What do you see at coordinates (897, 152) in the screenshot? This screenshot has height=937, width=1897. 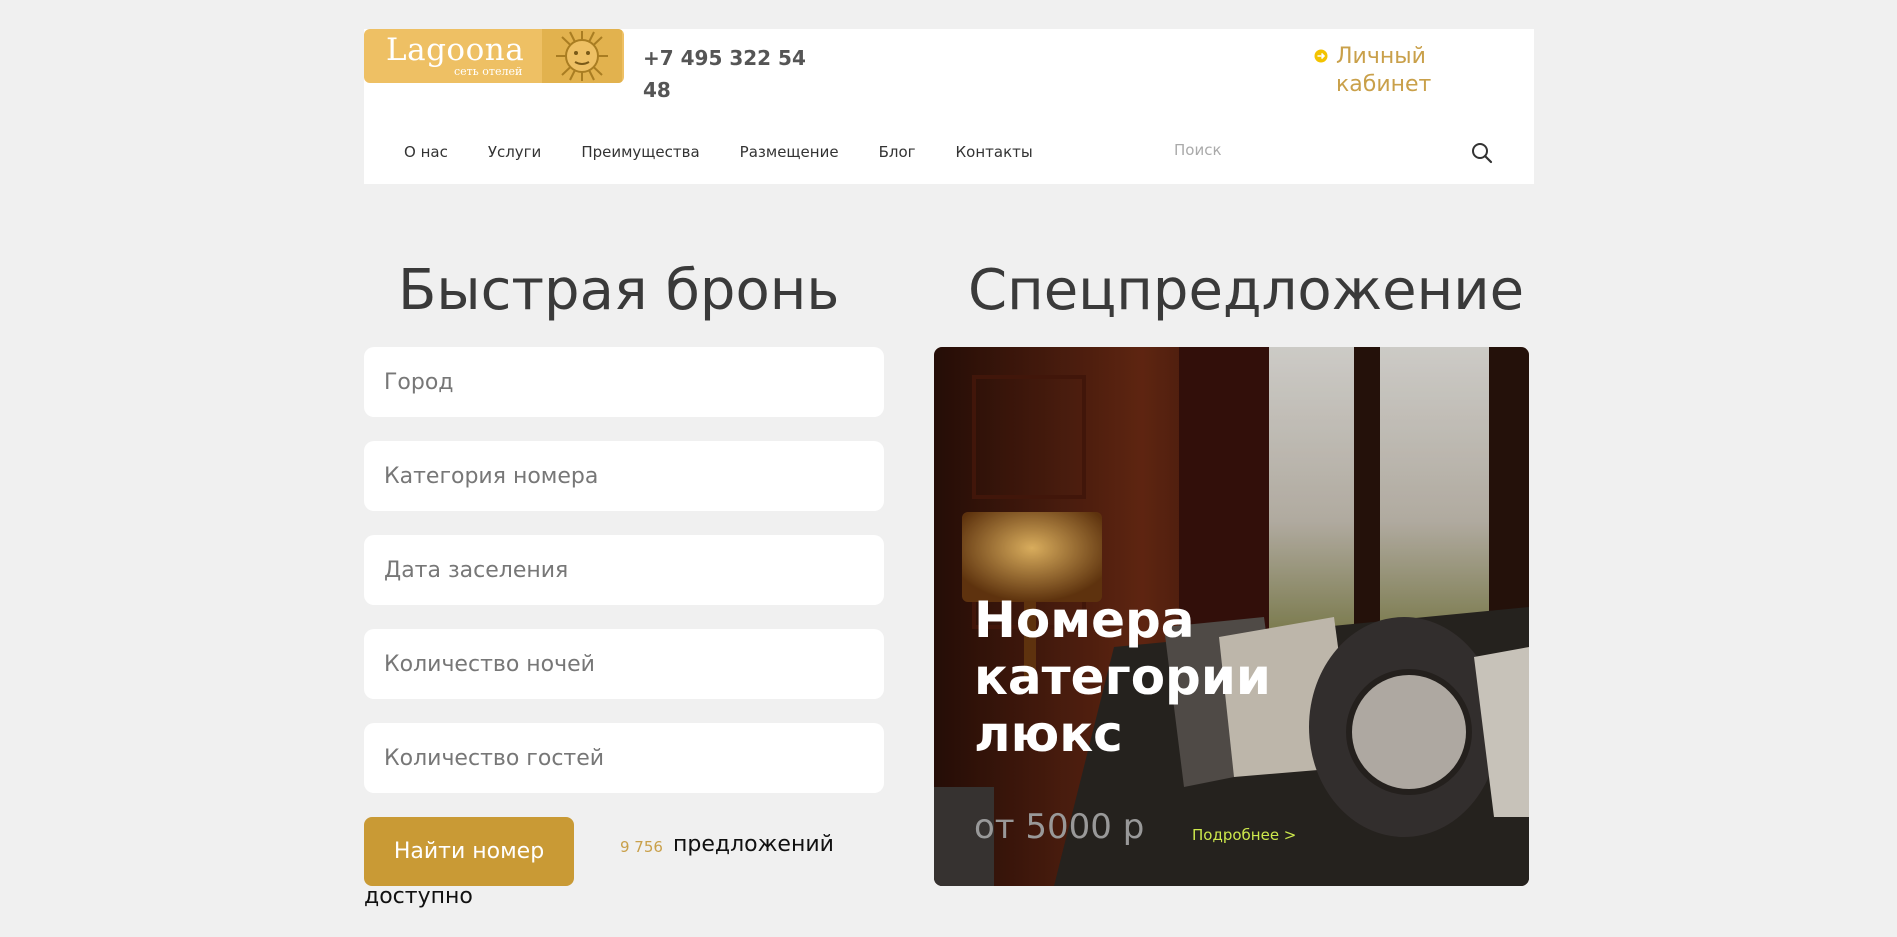 I see `nav-item-blog: Блог` at bounding box center [897, 152].